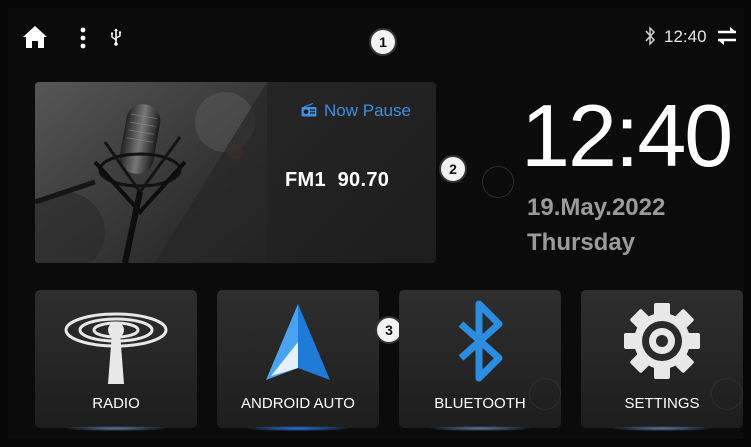  I want to click on station-frequency: FM1 90.70, so click(337, 180).